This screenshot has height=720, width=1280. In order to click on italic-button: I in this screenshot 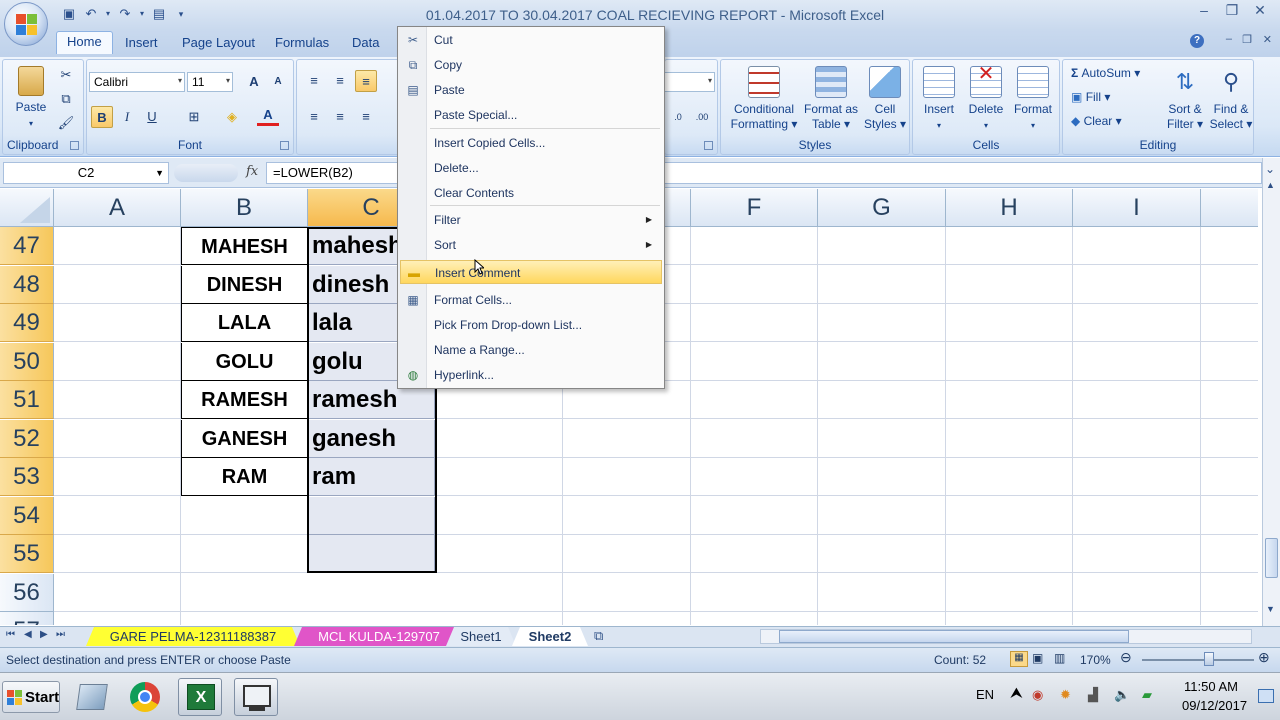, I will do `click(127, 117)`.